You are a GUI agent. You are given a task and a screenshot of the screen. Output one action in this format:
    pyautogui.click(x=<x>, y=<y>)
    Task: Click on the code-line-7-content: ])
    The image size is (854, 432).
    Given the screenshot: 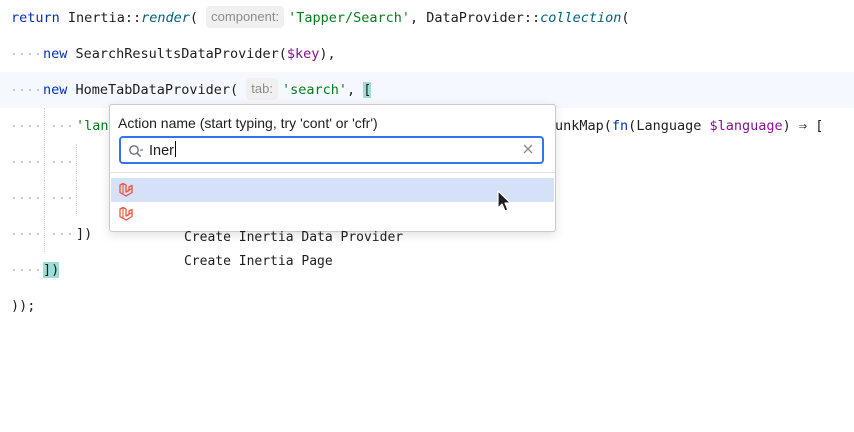 What is the action you would take?
    pyautogui.click(x=84, y=234)
    